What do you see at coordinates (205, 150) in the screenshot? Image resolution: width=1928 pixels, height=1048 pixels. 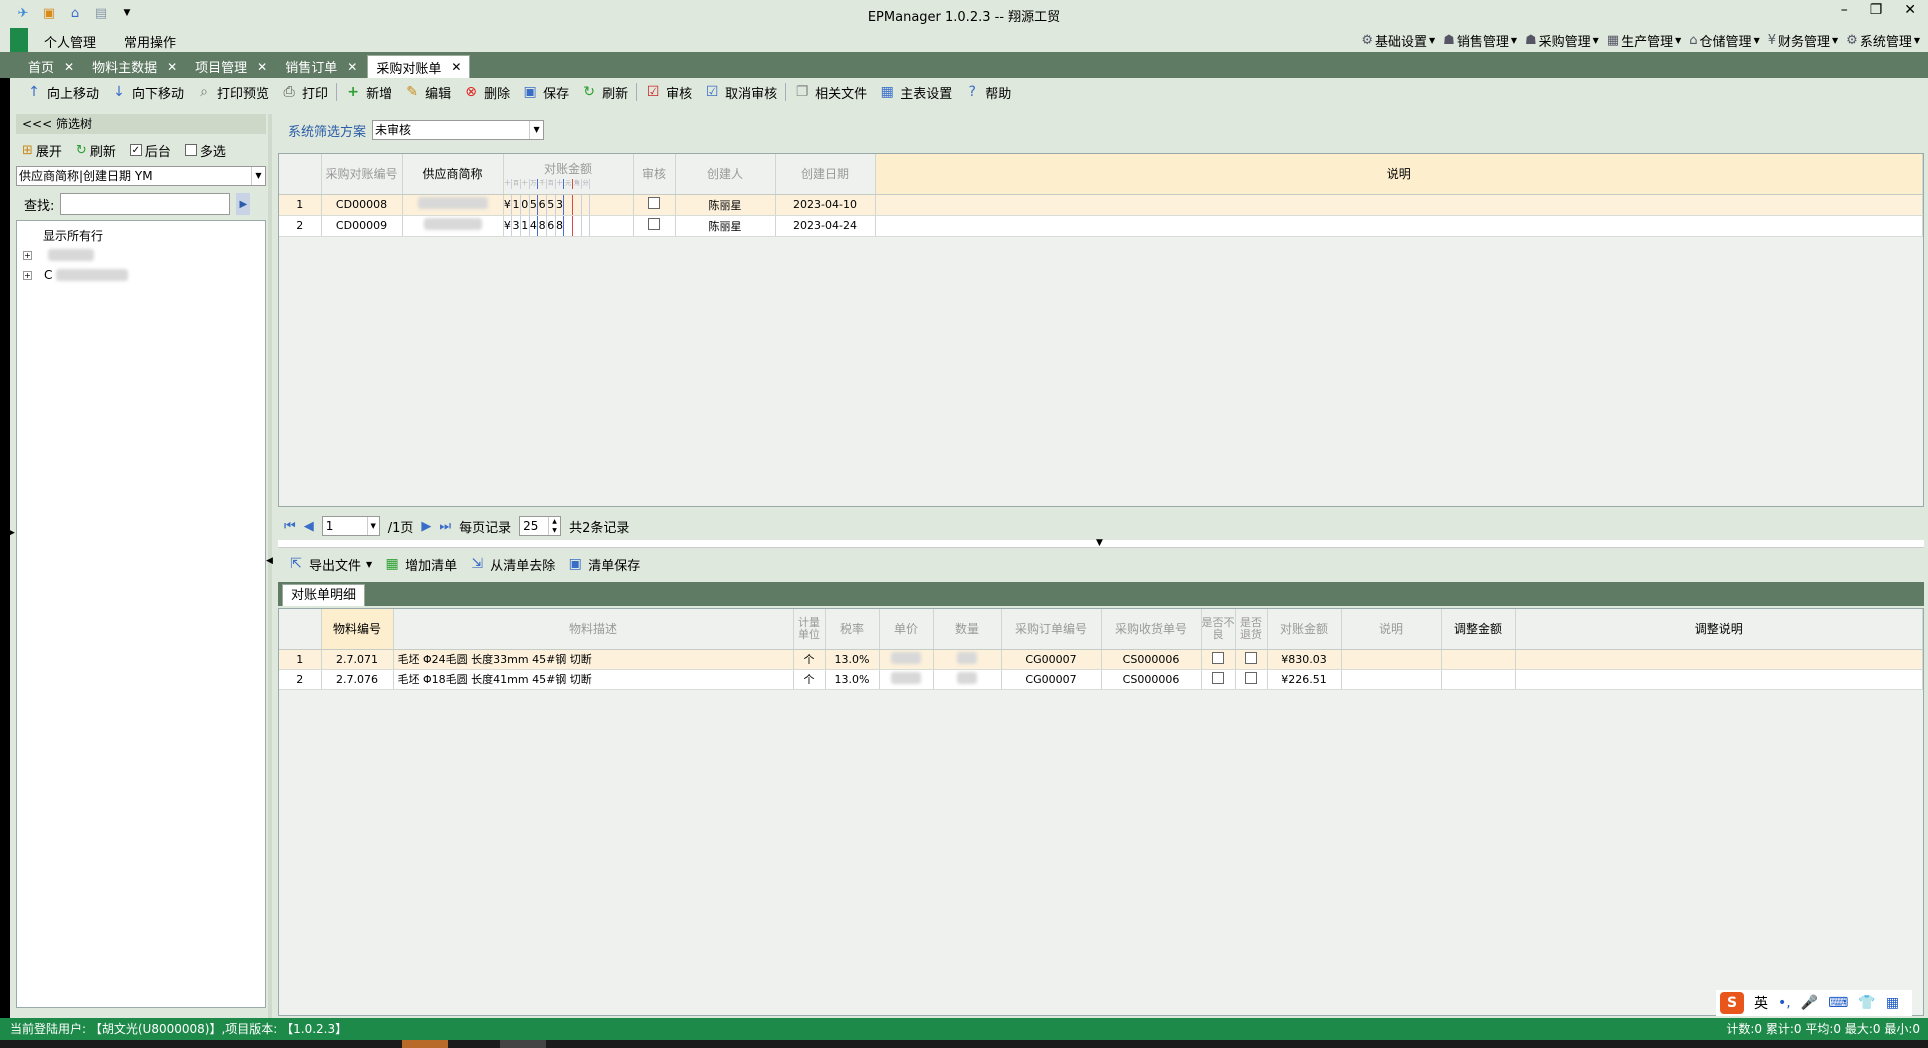 I see `multi-select-checkbox: 多选` at bounding box center [205, 150].